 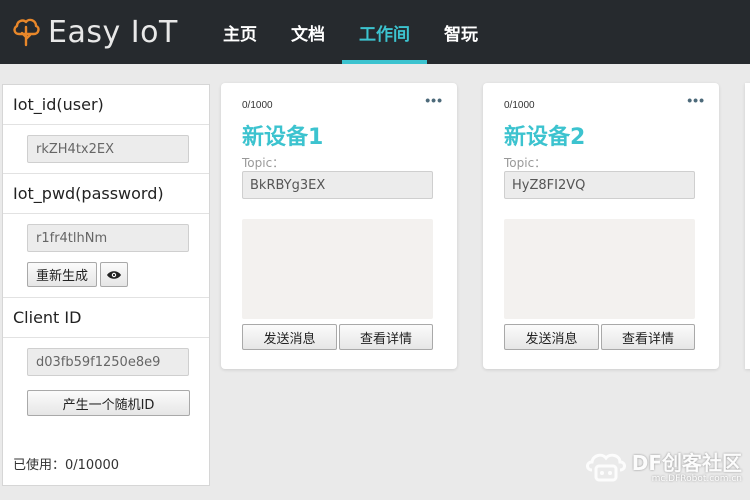 I want to click on topic-field: BkRBYg3EX, so click(x=337, y=185).